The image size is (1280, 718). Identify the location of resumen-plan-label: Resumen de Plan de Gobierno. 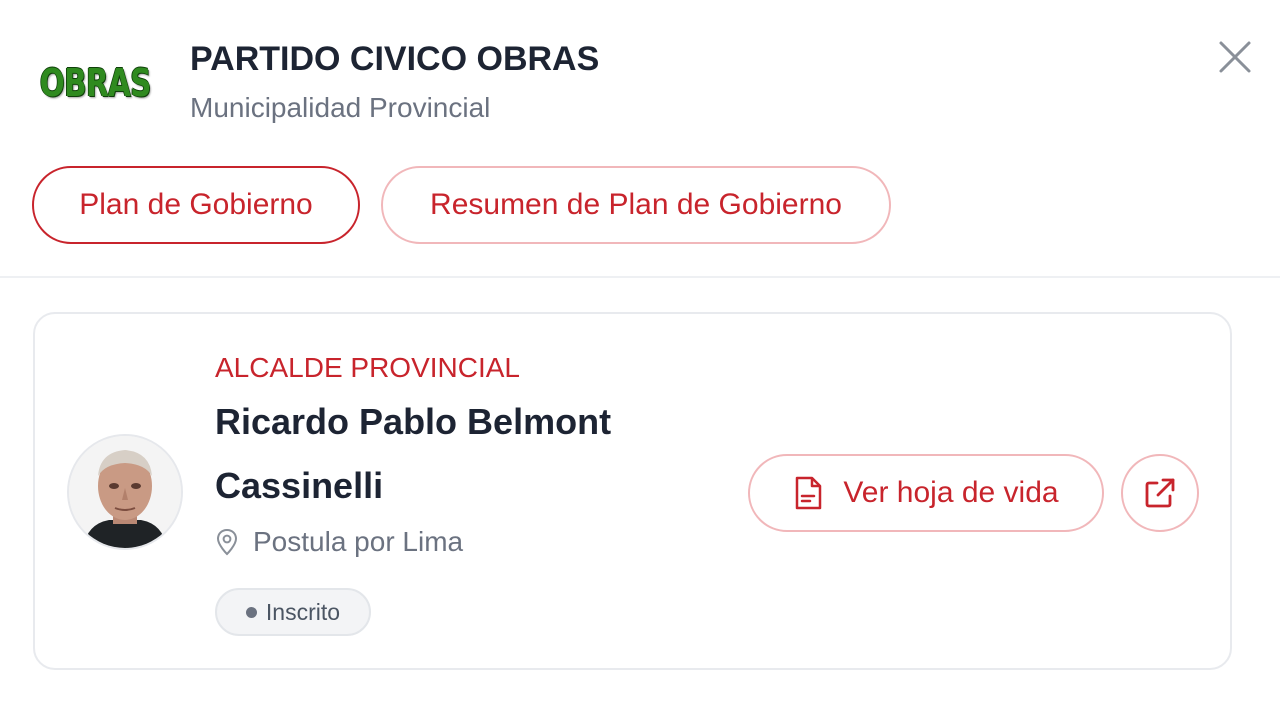
(636, 204).